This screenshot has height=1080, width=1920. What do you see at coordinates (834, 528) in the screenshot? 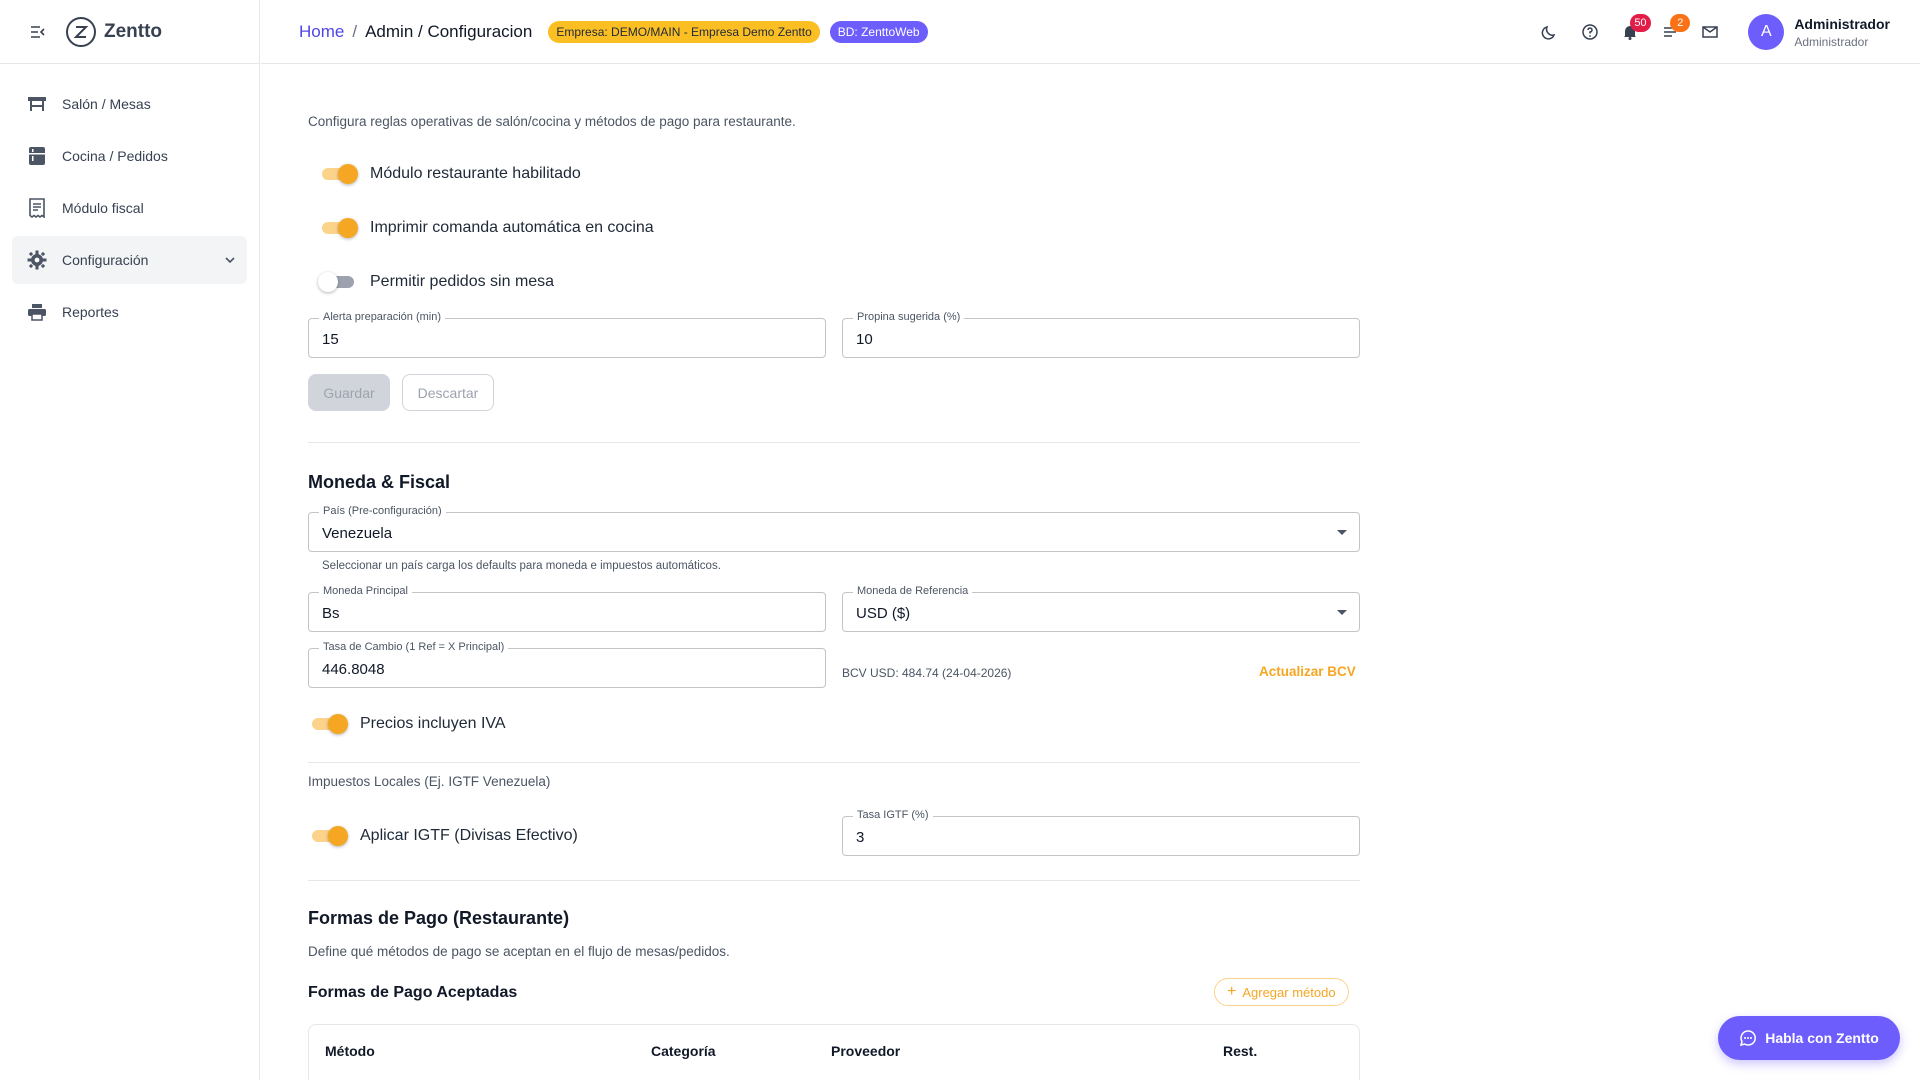
I see `pais-select: País (Pre-configuración) Venezuela` at bounding box center [834, 528].